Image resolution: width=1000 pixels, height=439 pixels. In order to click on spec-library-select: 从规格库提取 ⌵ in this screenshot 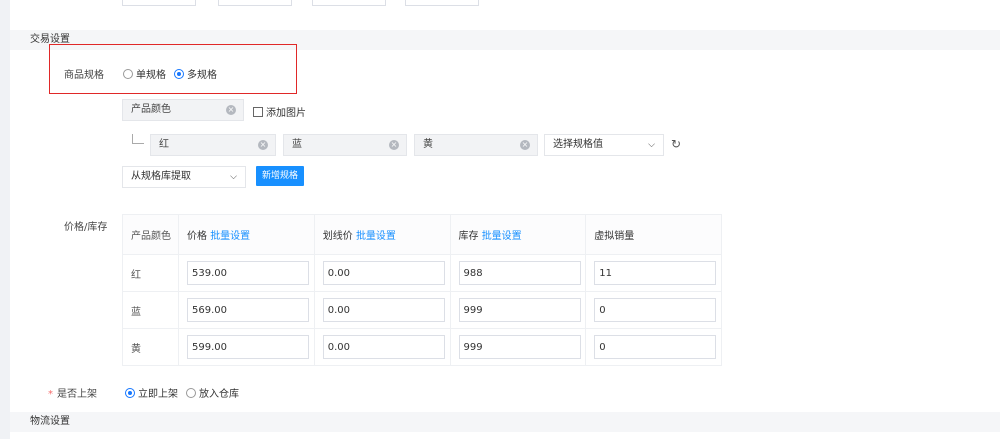, I will do `click(184, 177)`.